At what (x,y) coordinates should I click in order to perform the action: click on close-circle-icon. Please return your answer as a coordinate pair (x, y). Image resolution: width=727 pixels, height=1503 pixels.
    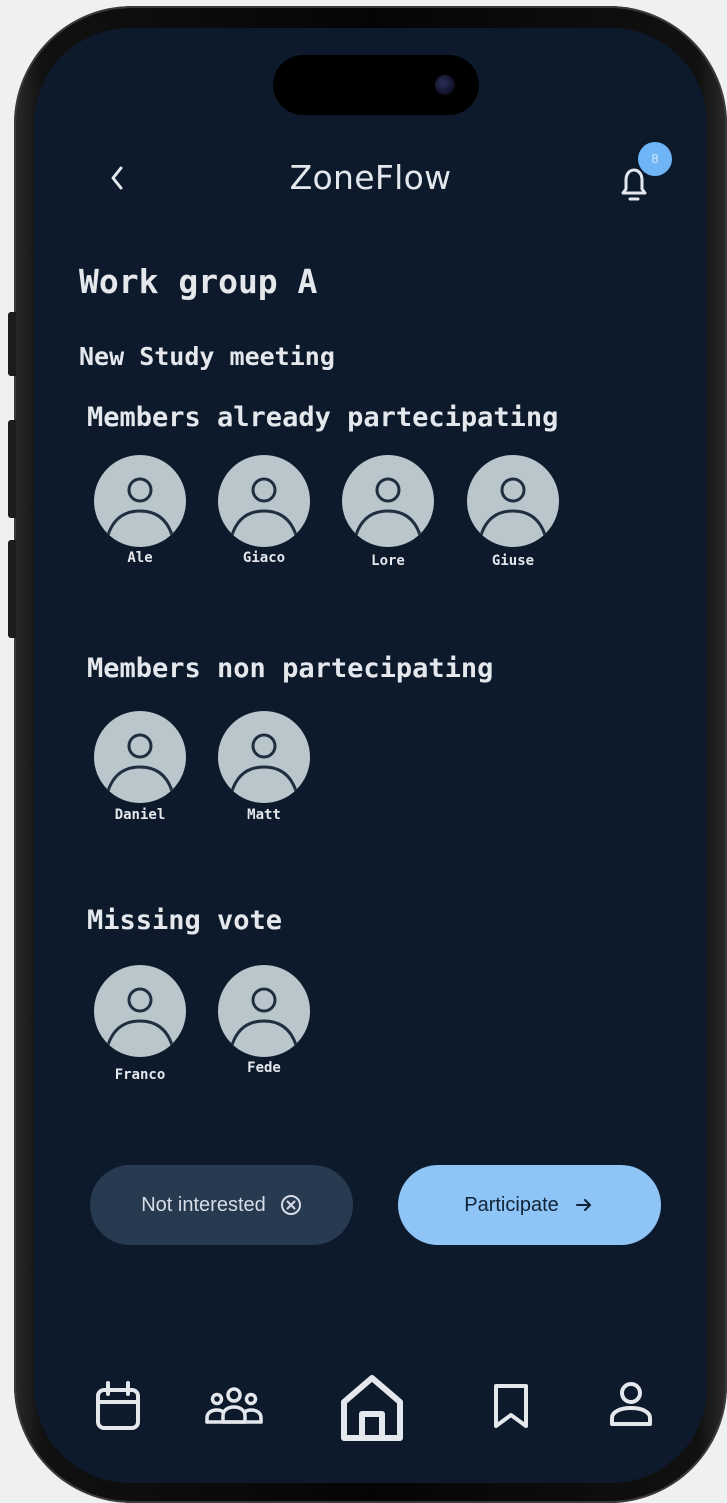
    Looking at the image, I should click on (290, 1205).